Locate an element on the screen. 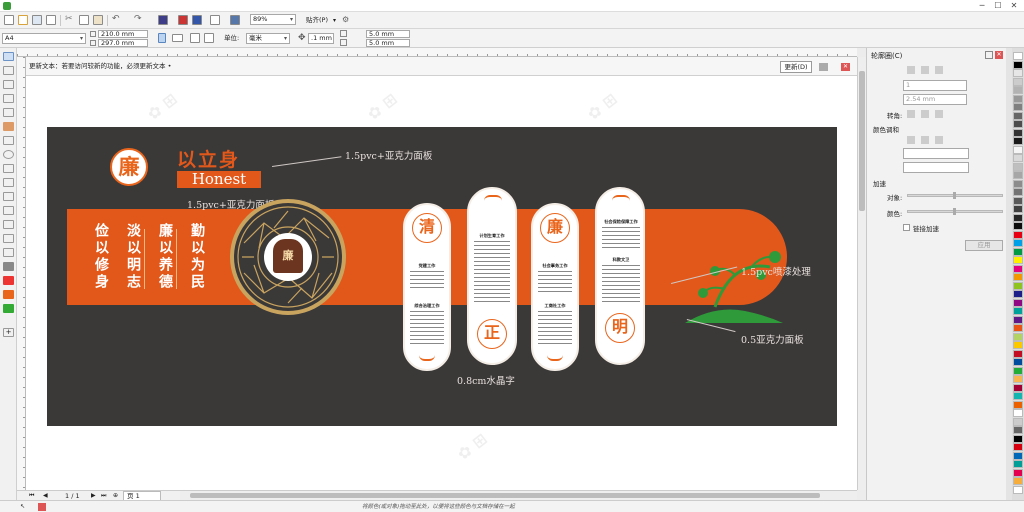 This screenshot has height=512, width=1024. print-icon is located at coordinates (51, 20).